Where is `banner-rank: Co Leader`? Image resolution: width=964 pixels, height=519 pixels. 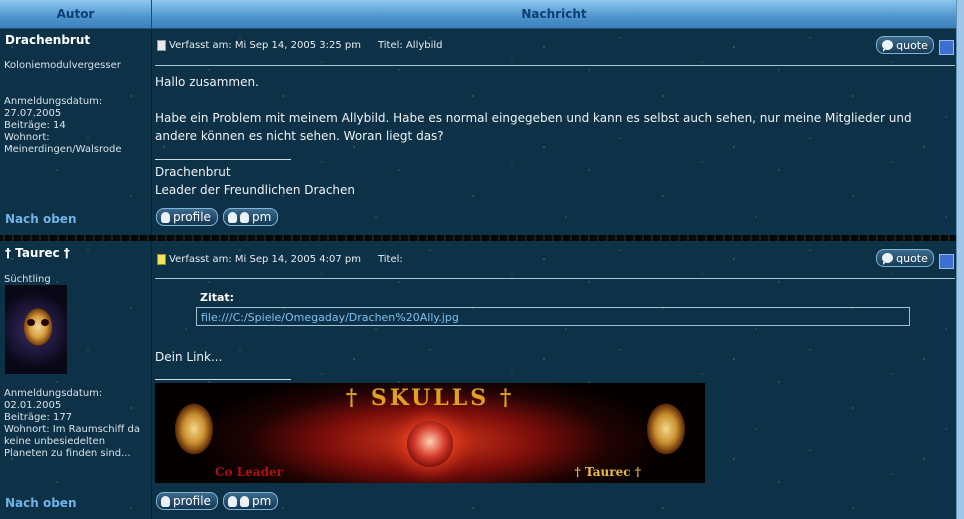 banner-rank: Co Leader is located at coordinates (249, 472).